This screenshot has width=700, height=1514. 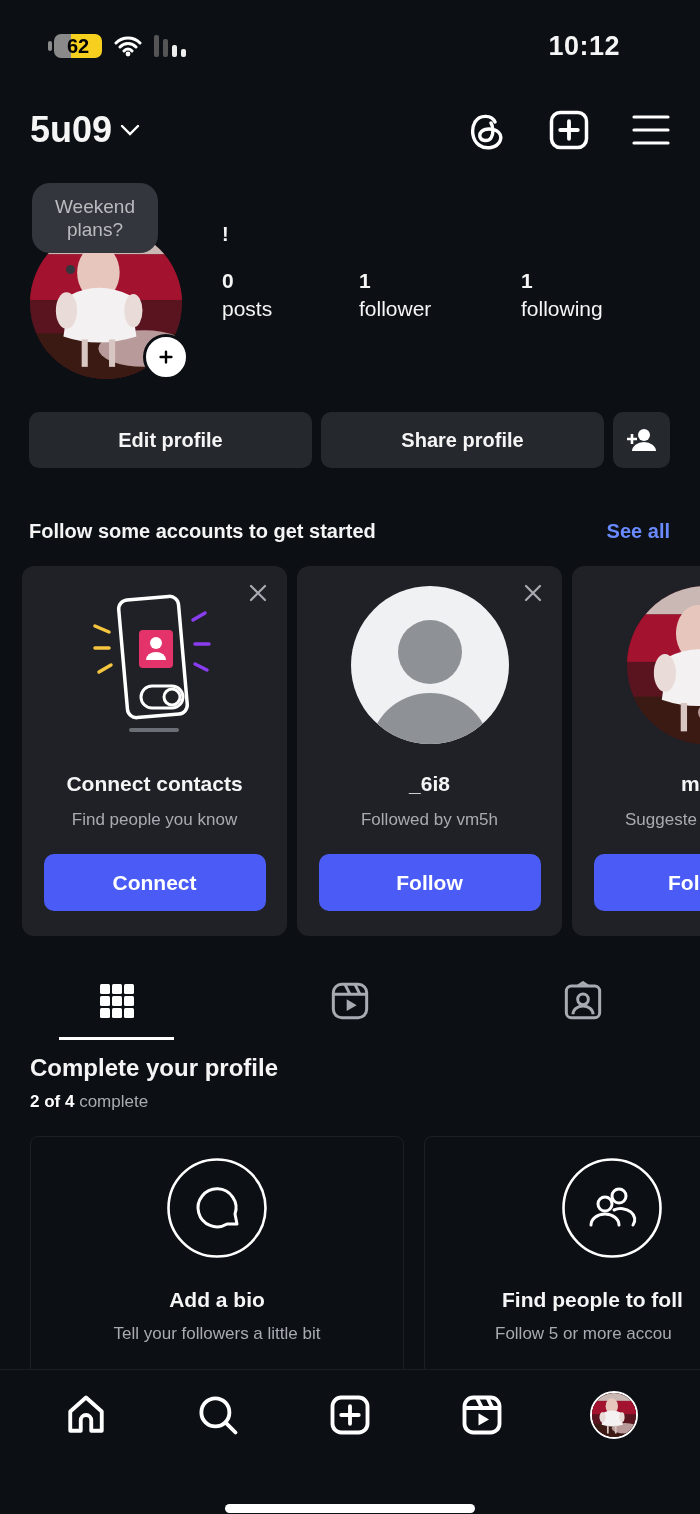 What do you see at coordinates (50, 46) in the screenshot?
I see `battery-tip-icon` at bounding box center [50, 46].